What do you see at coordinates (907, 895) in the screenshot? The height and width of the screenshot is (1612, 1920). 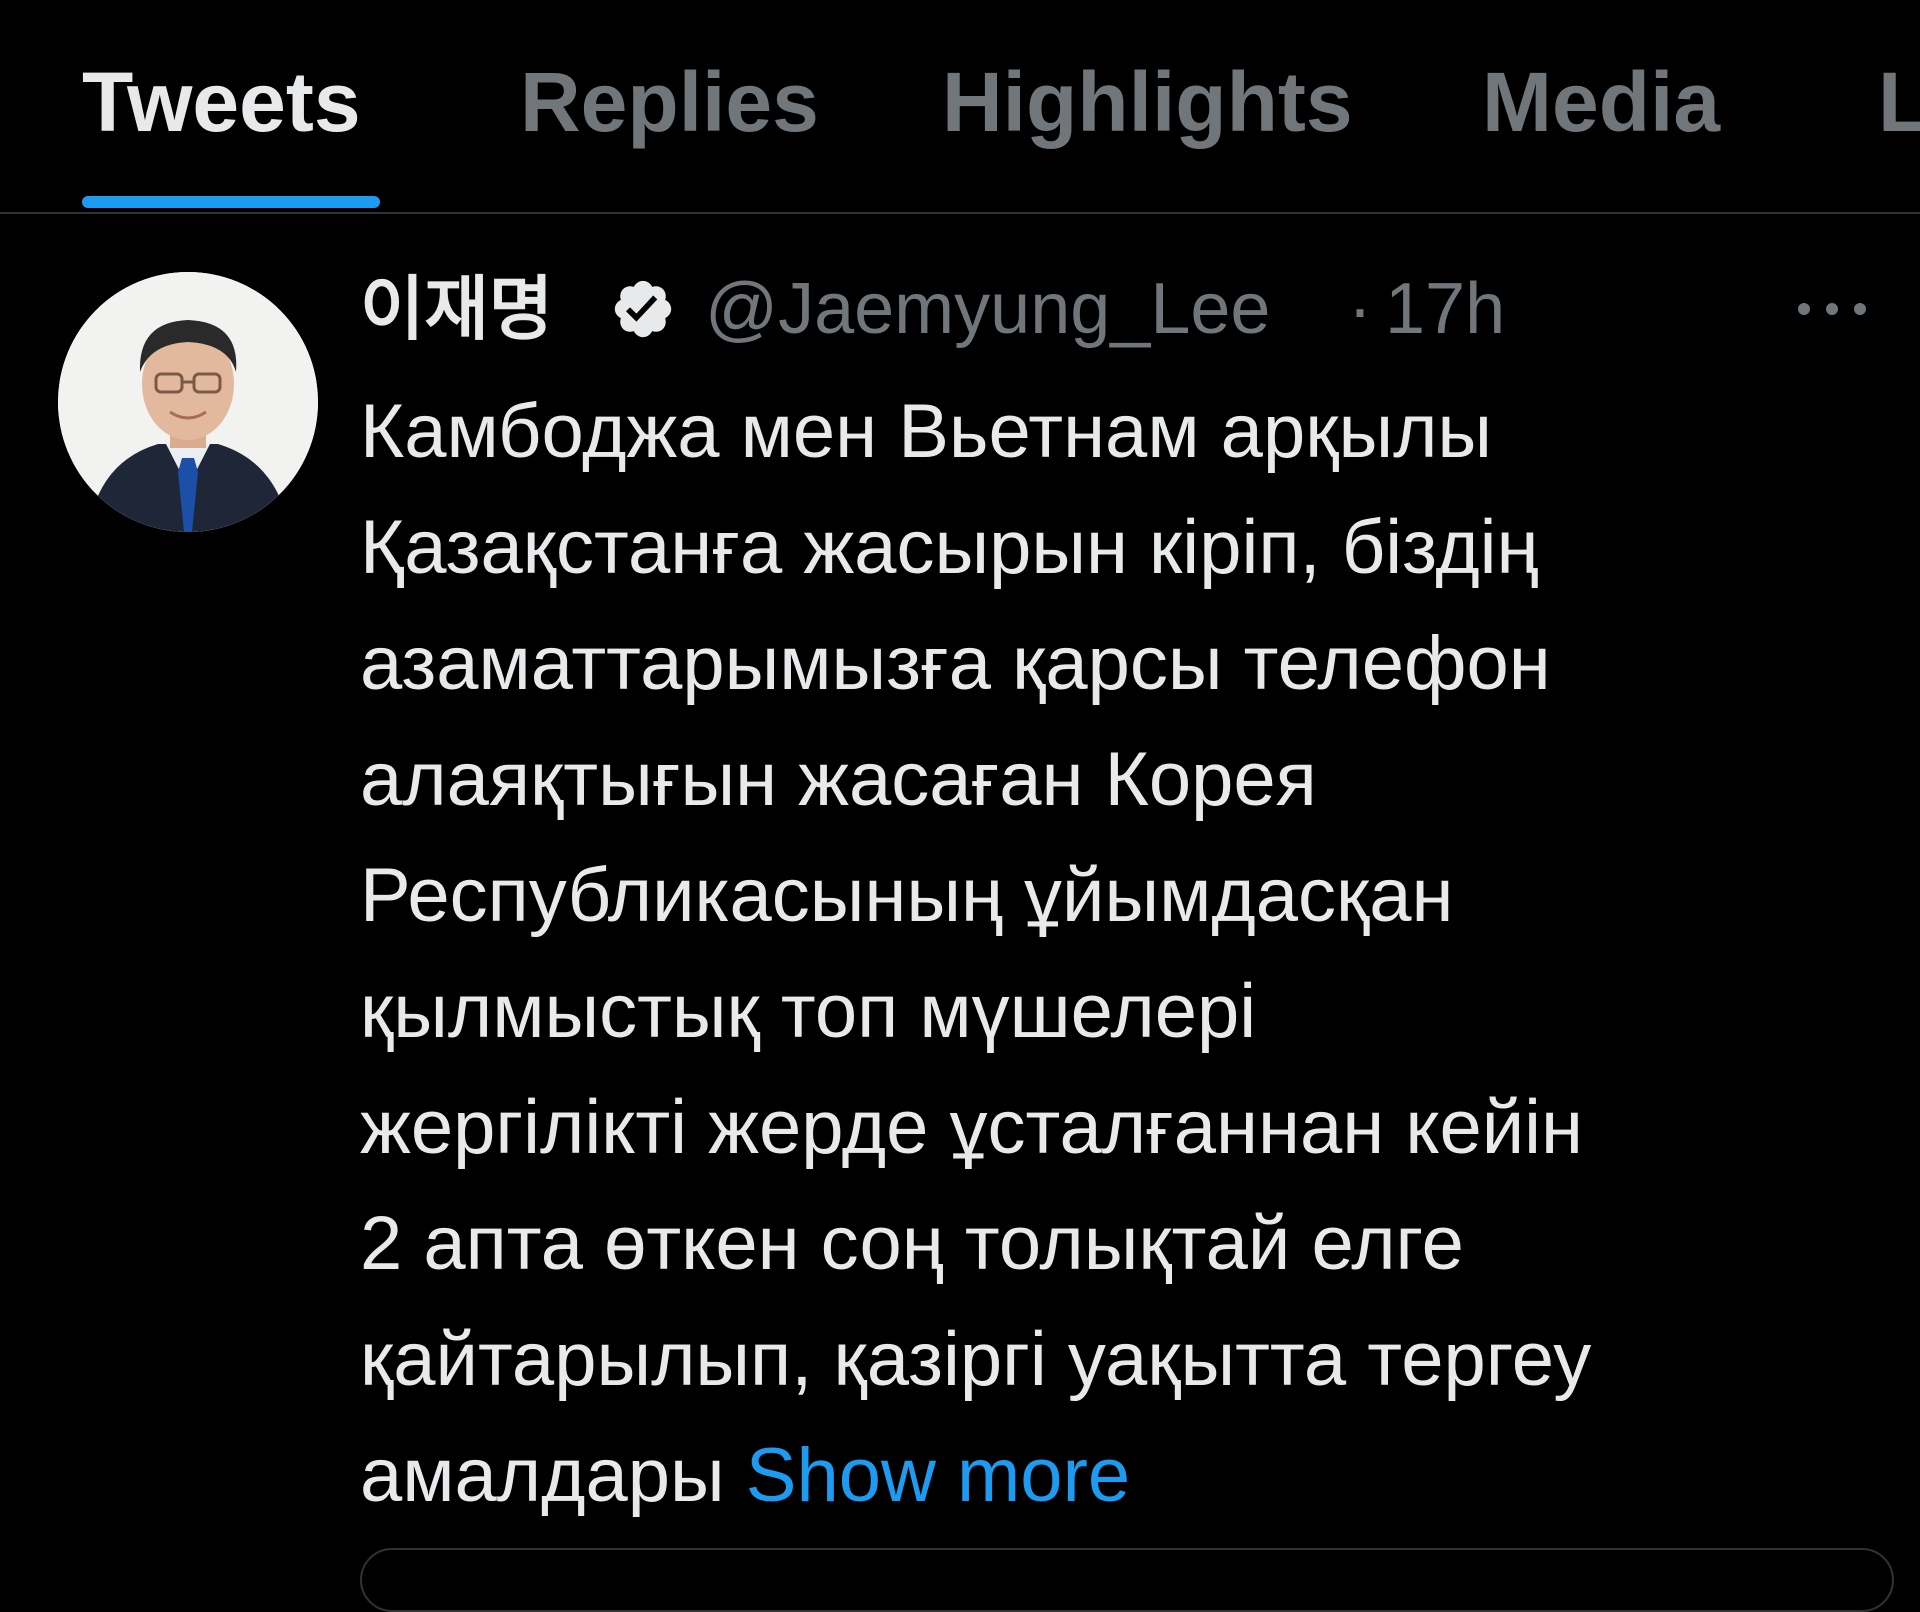 I see `tweet-text-line: Республикасының ұйымдасқан` at bounding box center [907, 895].